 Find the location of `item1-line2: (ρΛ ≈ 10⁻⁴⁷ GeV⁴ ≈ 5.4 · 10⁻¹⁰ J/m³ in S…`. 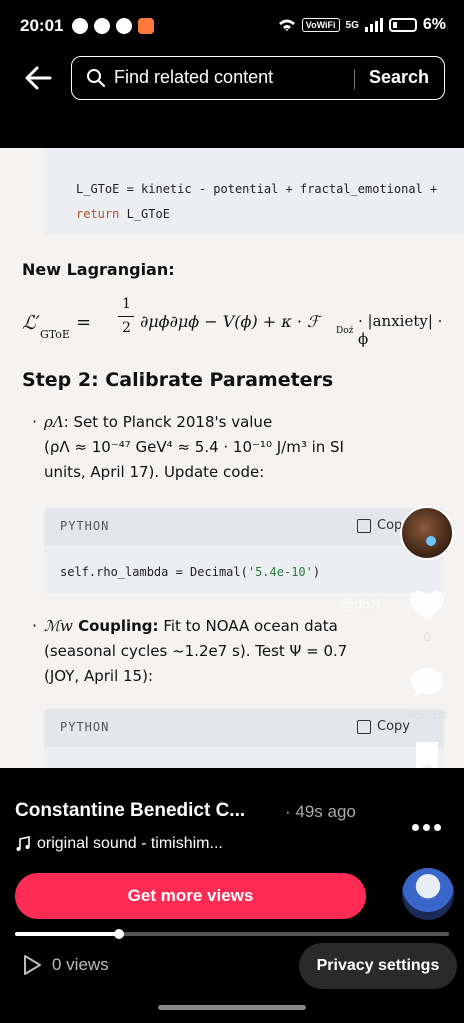

item1-line2: (ρΛ ≈ 10⁻⁴⁷ GeV⁴ ≈ 5.4 · 10⁻¹⁰ J/m³ in S… is located at coordinates (194, 447).